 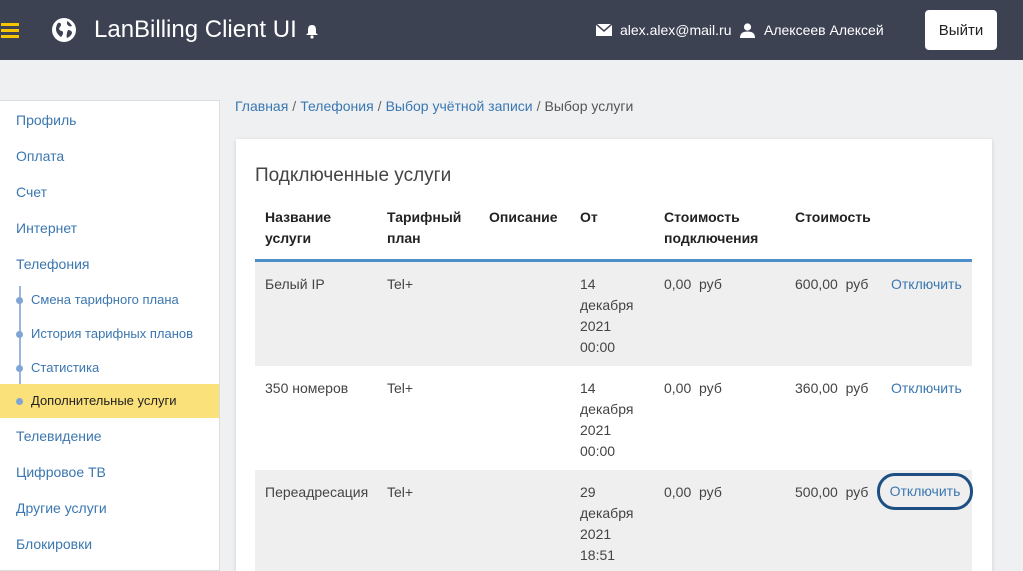 I want to click on app-title: LanBilling Client UI, so click(x=195, y=29).